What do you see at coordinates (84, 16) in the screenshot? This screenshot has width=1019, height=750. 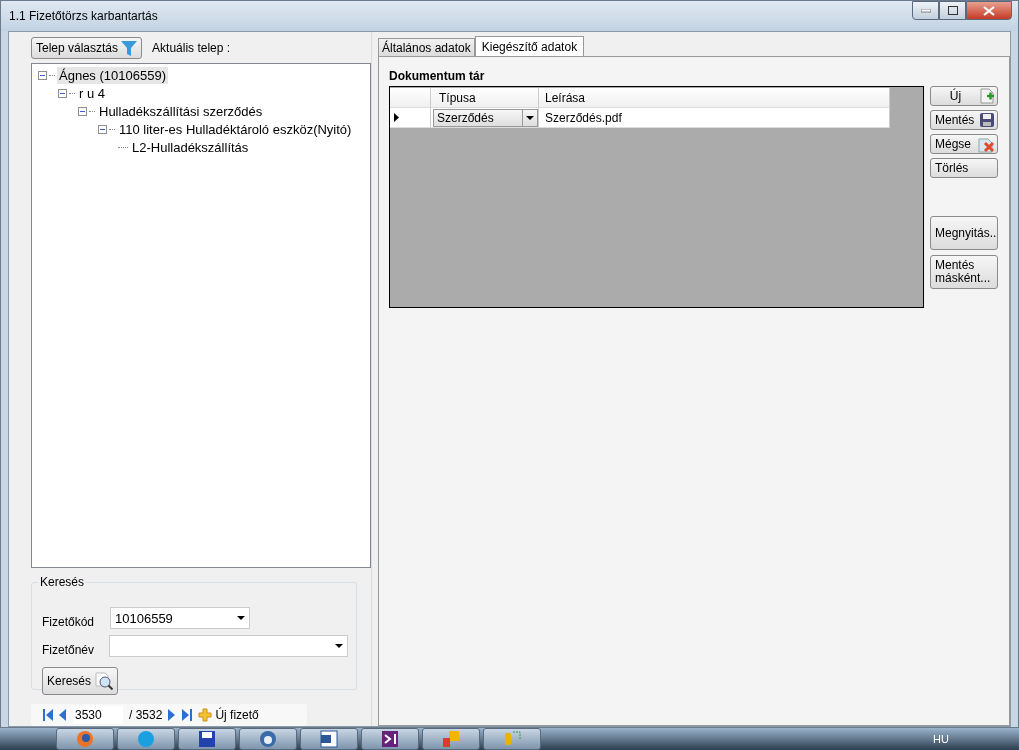 I see `window-title: 1.1 Fizetőtörzs karbantartás` at bounding box center [84, 16].